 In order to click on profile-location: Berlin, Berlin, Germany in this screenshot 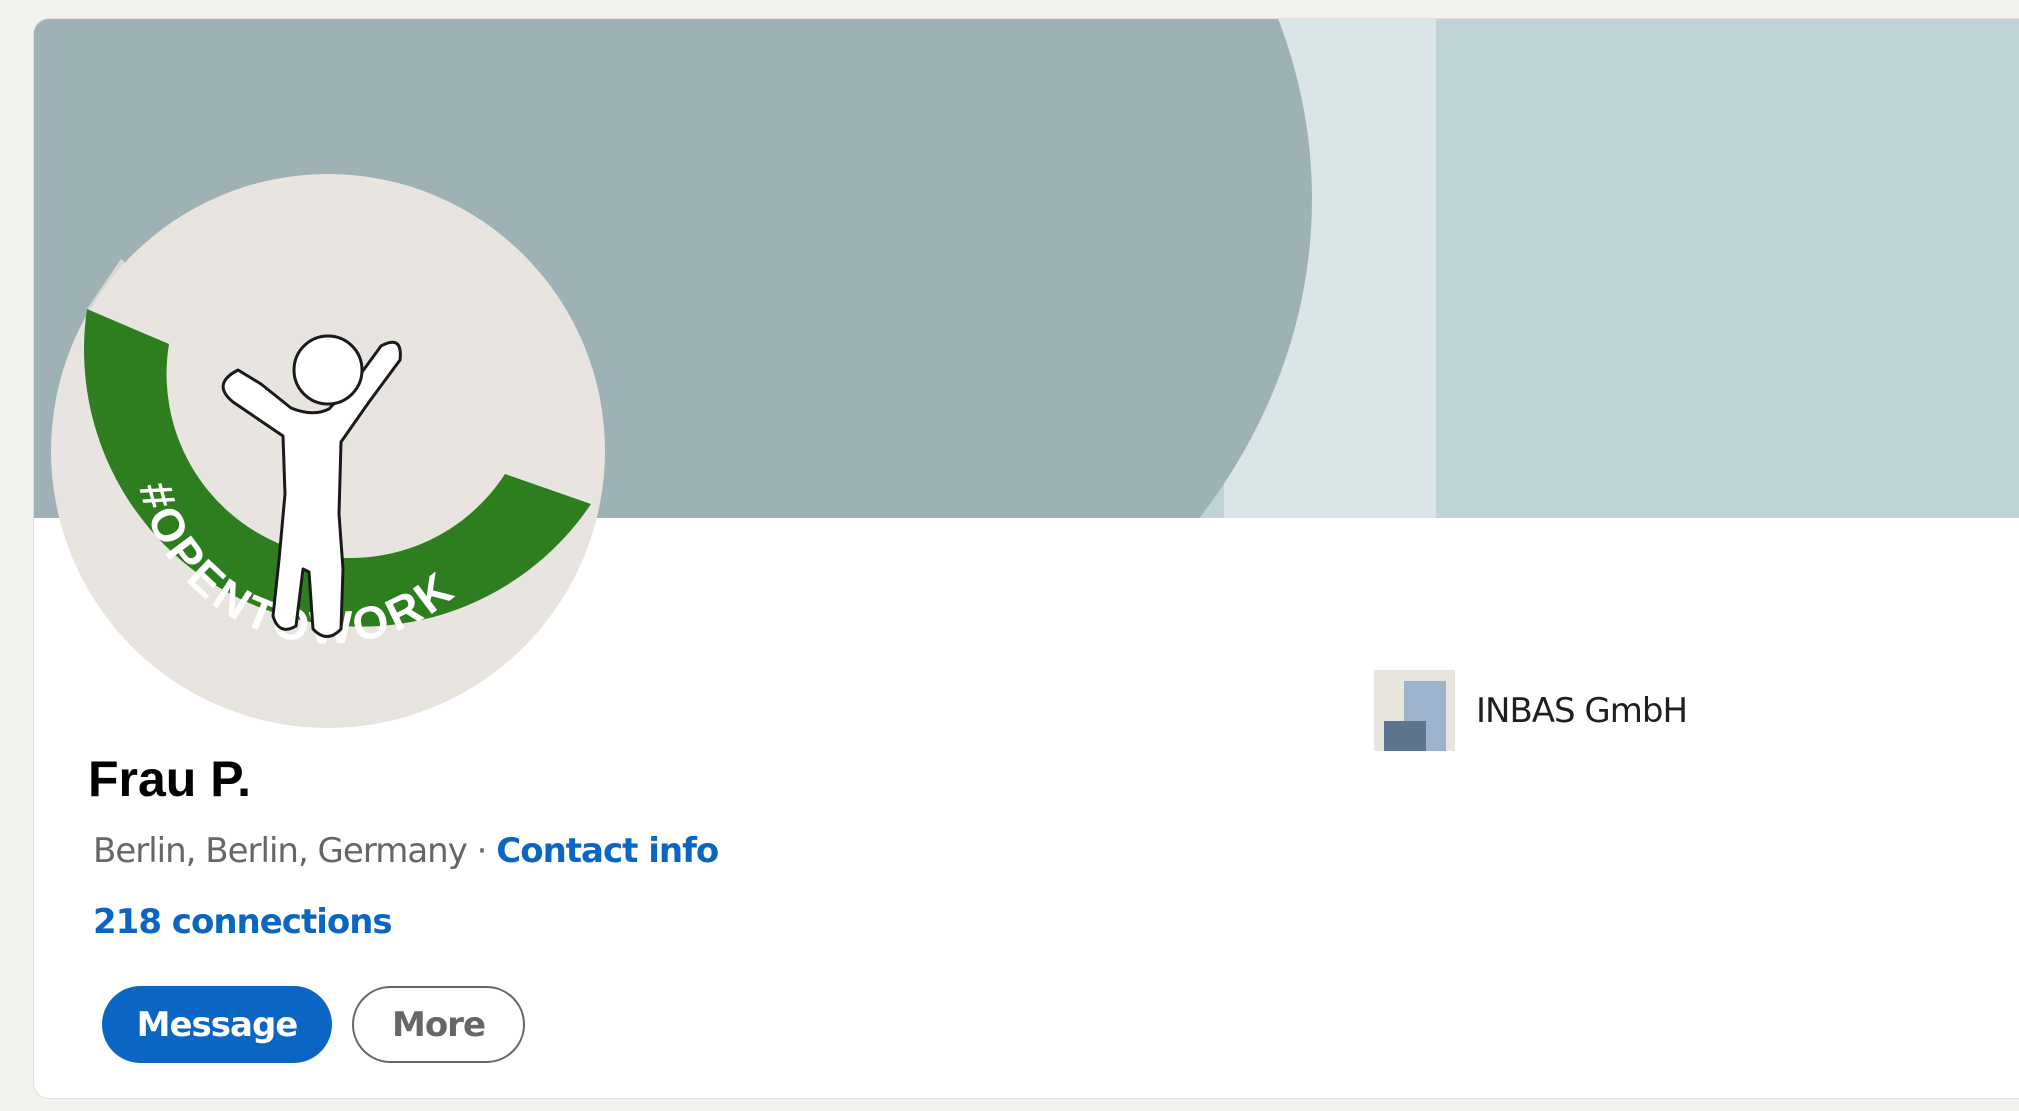, I will do `click(280, 851)`.